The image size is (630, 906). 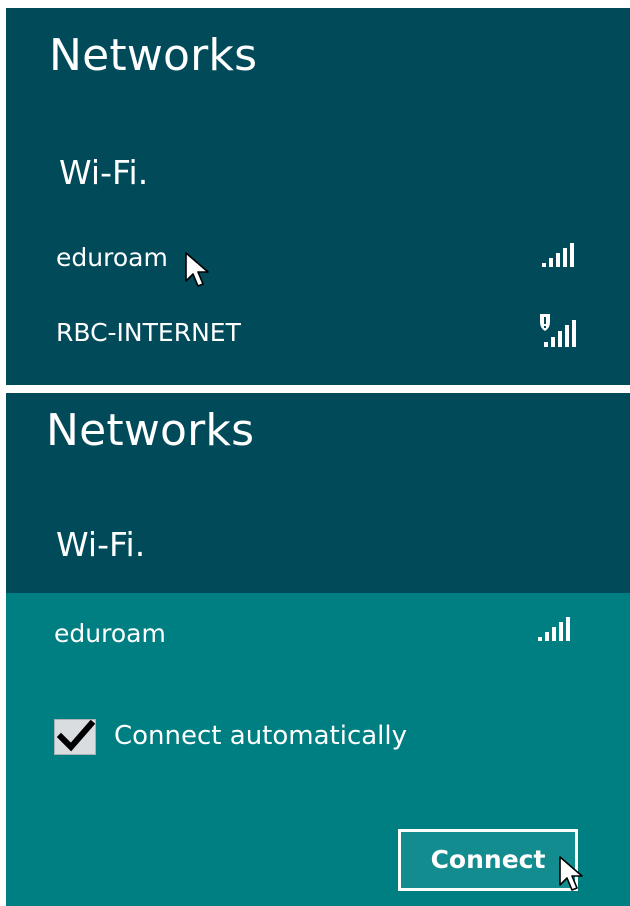 What do you see at coordinates (488, 860) in the screenshot?
I see `connect-button: Connect` at bounding box center [488, 860].